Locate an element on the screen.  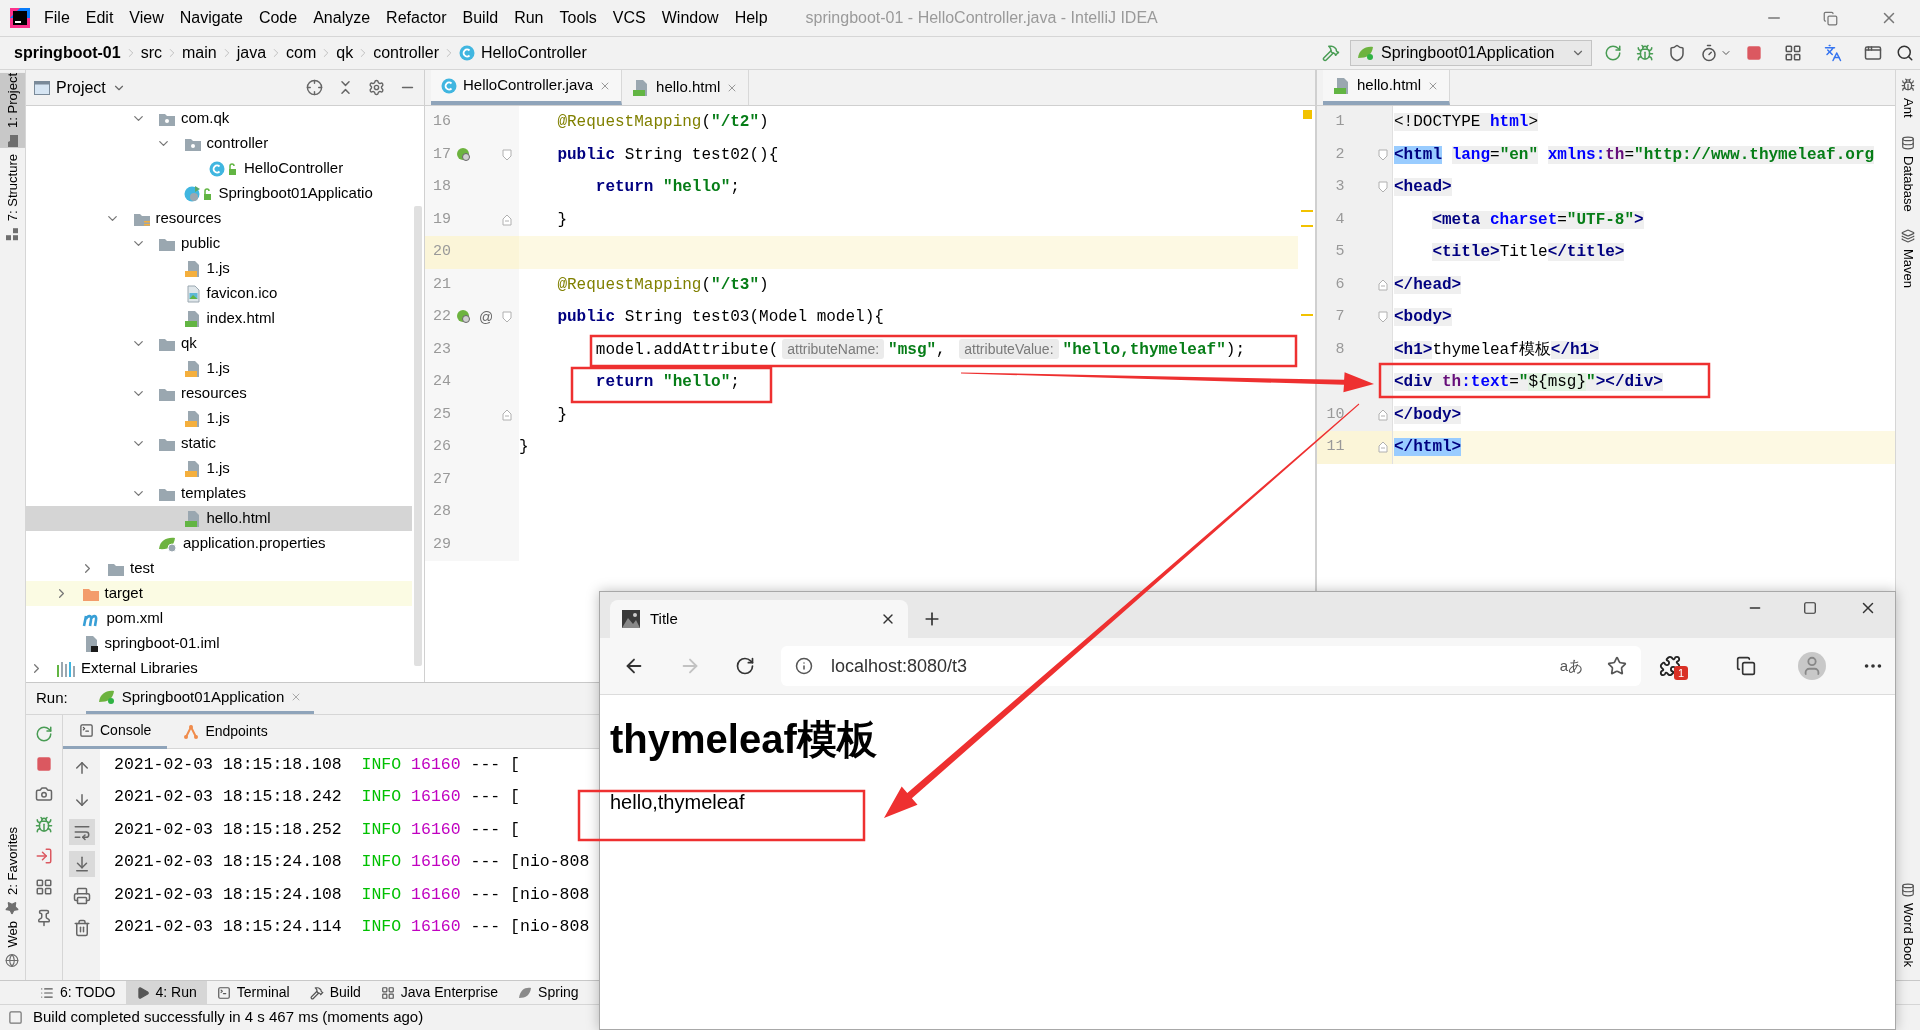
tree-item: test is located at coordinates (219, 568).